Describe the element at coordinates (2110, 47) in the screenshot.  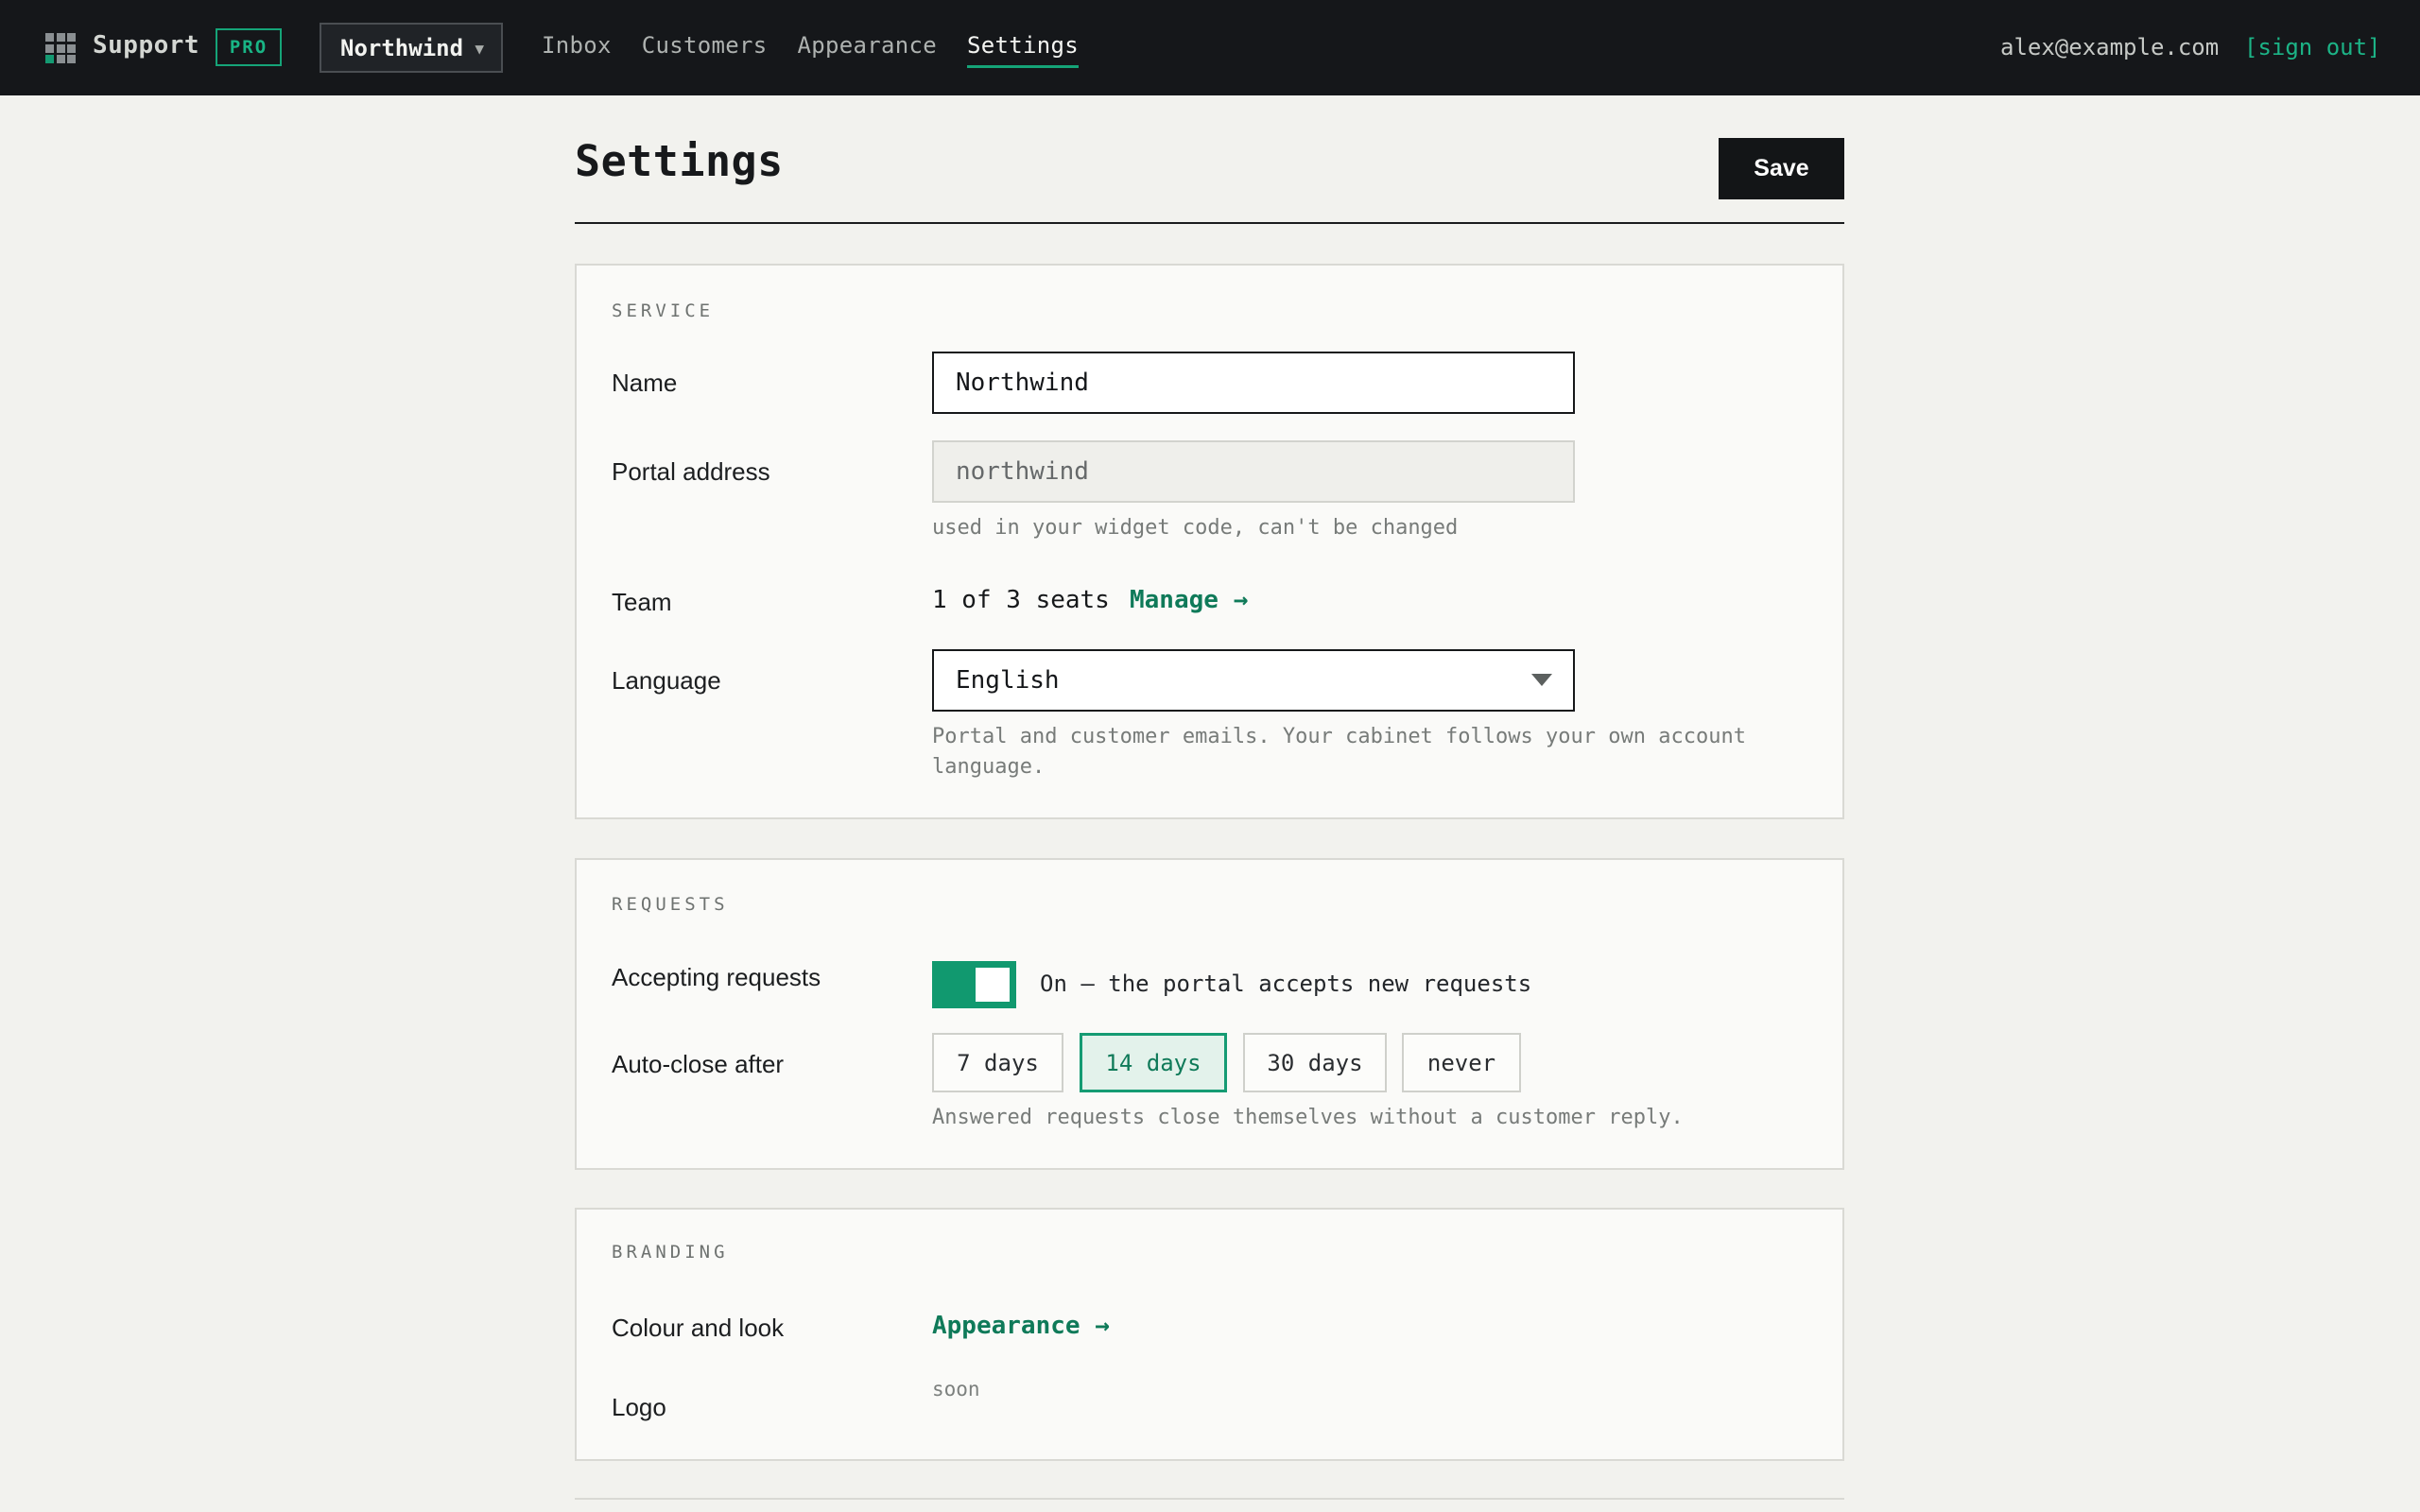
I see `account-email: alex@example.com` at that location.